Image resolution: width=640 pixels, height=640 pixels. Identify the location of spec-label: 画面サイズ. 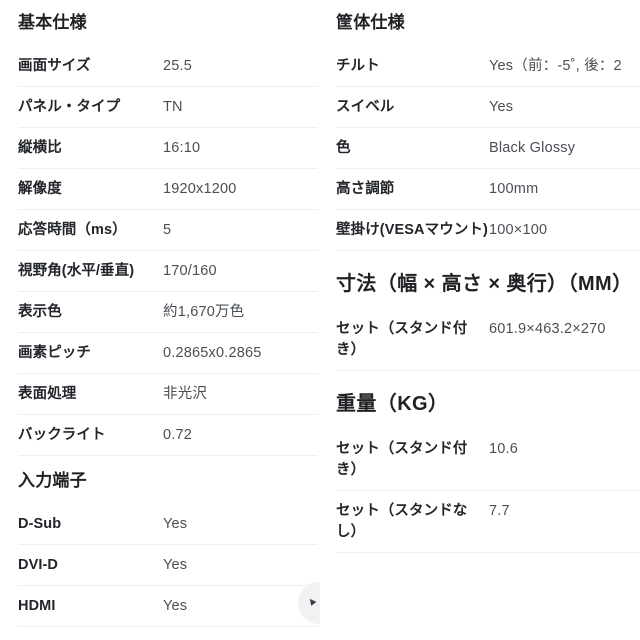
(54, 66).